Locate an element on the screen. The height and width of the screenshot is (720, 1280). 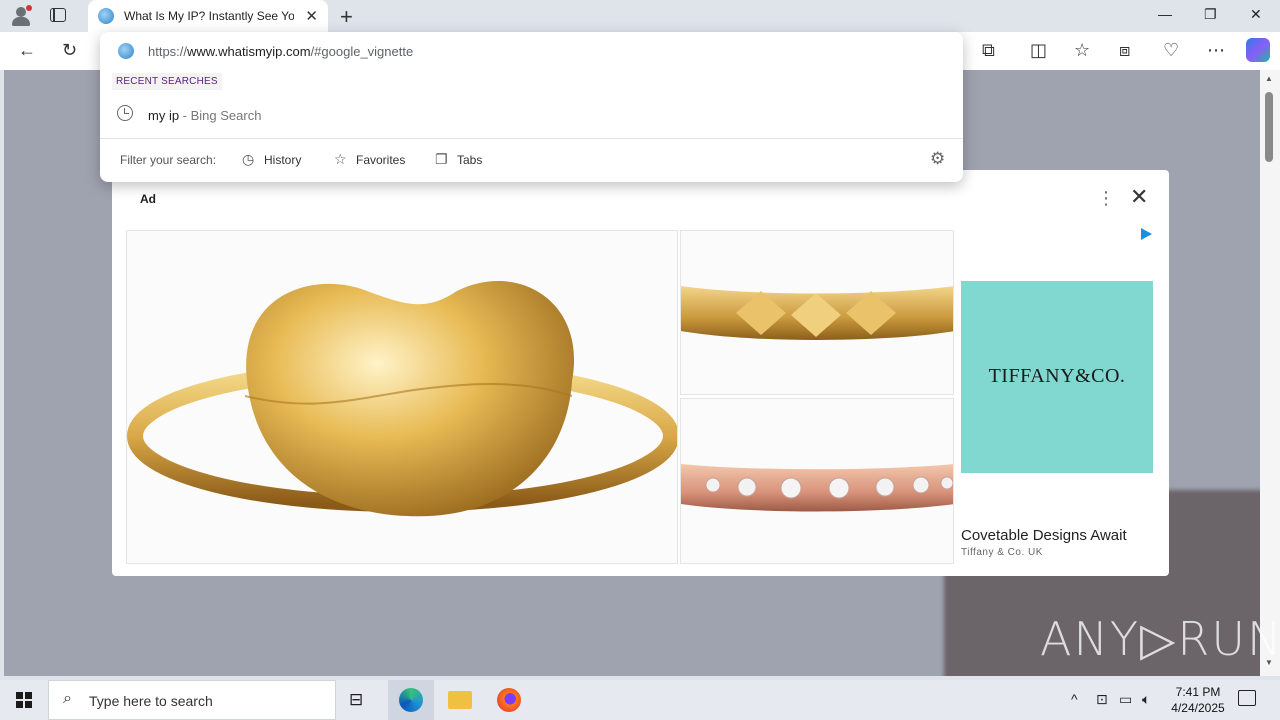
edge-icon is located at coordinates (411, 700).